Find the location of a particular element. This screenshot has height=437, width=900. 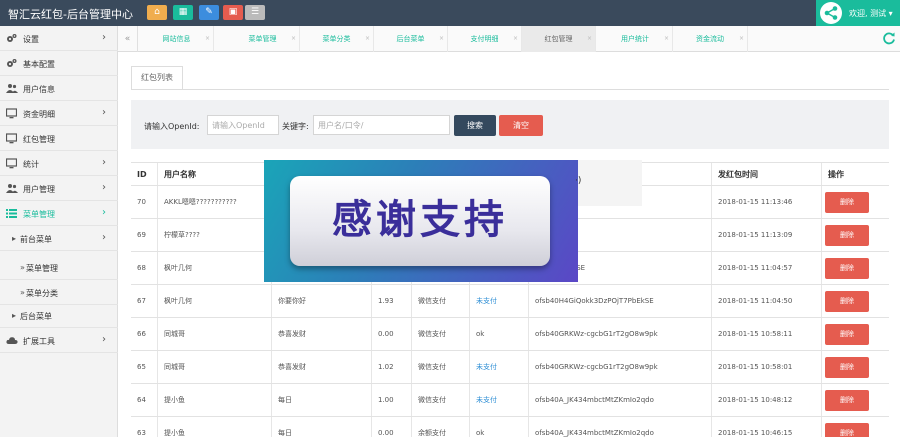

sidebar-item-basic-config: 基本配置 is located at coordinates (59, 63).